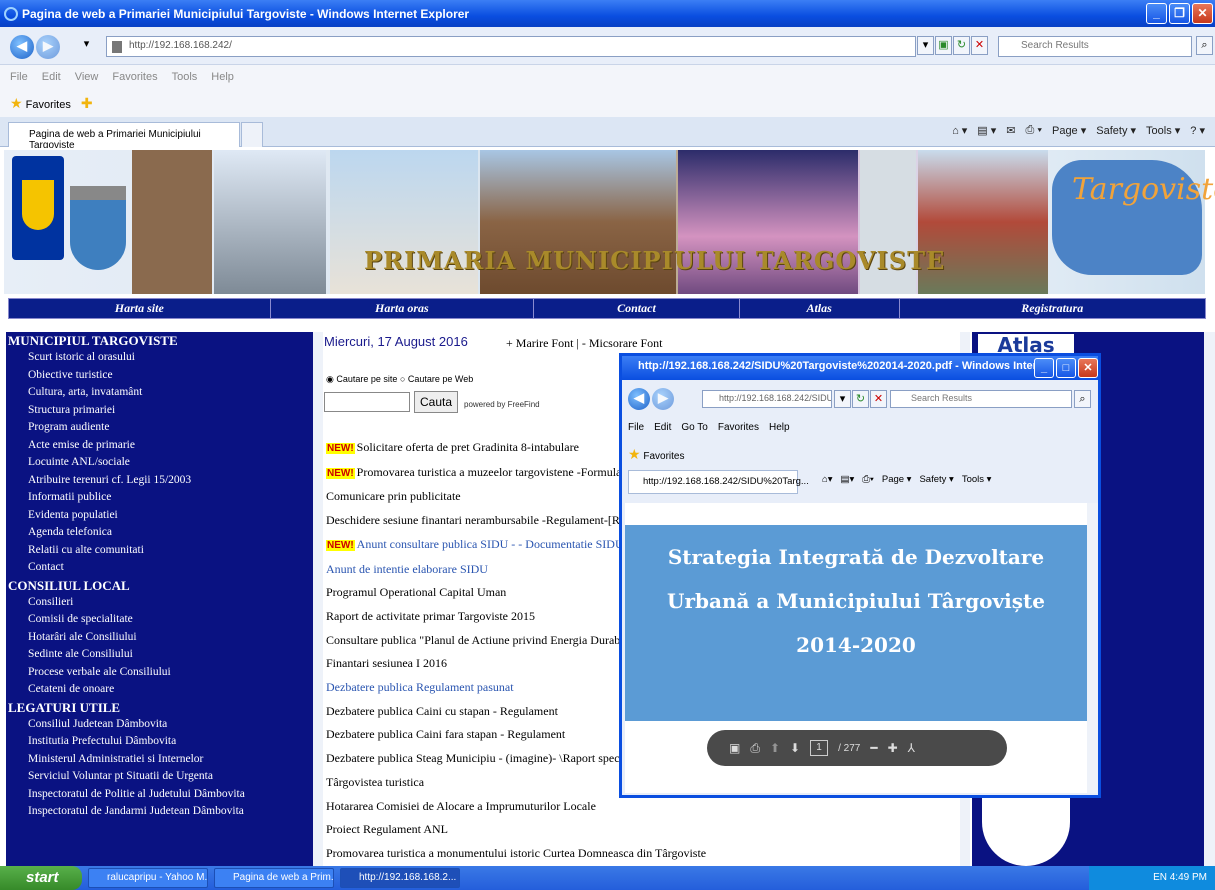 The height and width of the screenshot is (890, 1215). I want to click on sidebar-link: Obiective turistice, so click(161, 376).